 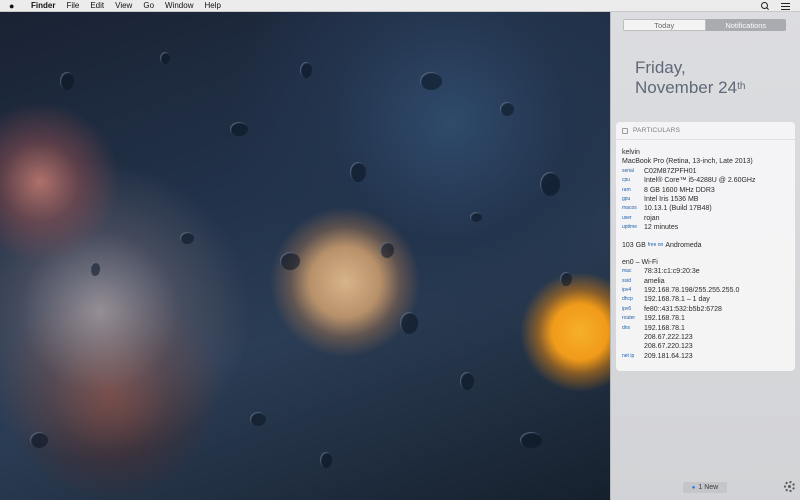 I want to click on info-value: 8 GB 1600 MHz DDR3, so click(x=679, y=190).